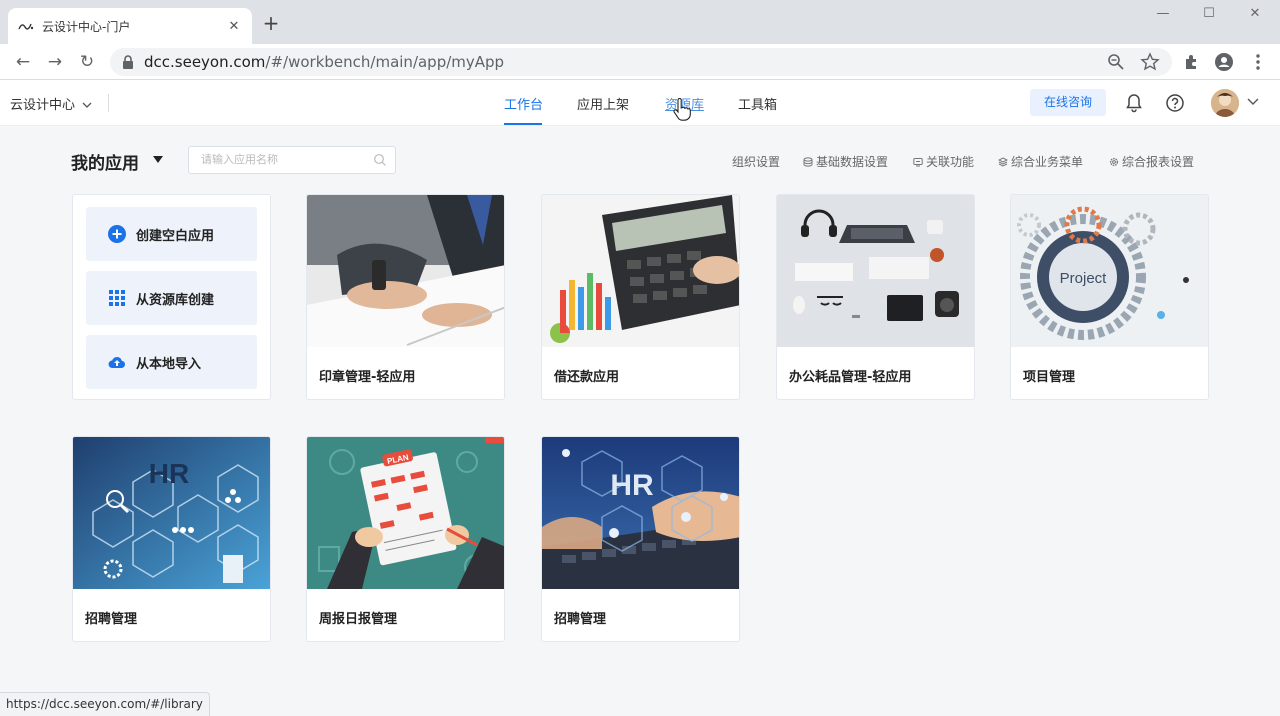 Image resolution: width=1280 pixels, height=716 pixels. Describe the element at coordinates (640, 103) in the screenshot. I see `app-header: 云设计中心 工作台 应用上架 资源库 工具箱 在线咨询` at that location.